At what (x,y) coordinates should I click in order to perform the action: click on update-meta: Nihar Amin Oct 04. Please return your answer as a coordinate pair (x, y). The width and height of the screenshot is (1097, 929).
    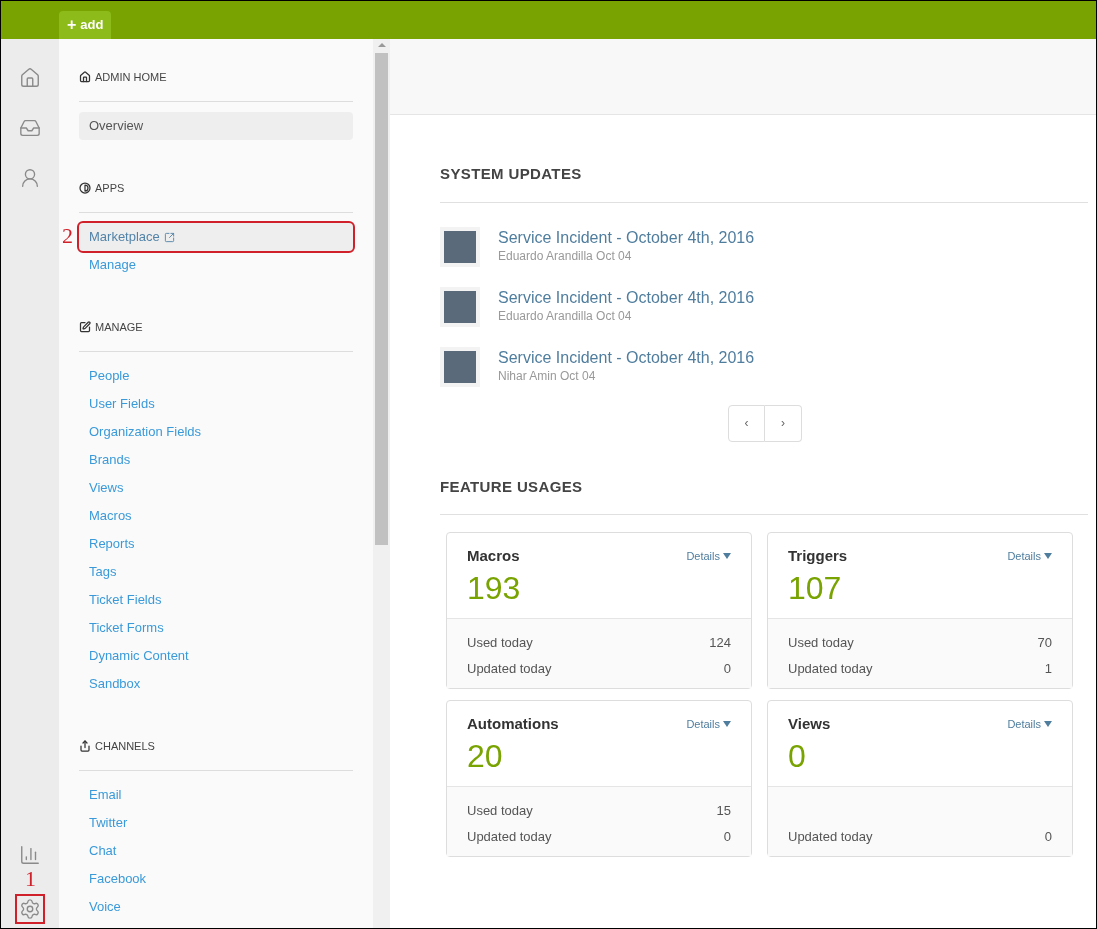
    Looking at the image, I should click on (547, 376).